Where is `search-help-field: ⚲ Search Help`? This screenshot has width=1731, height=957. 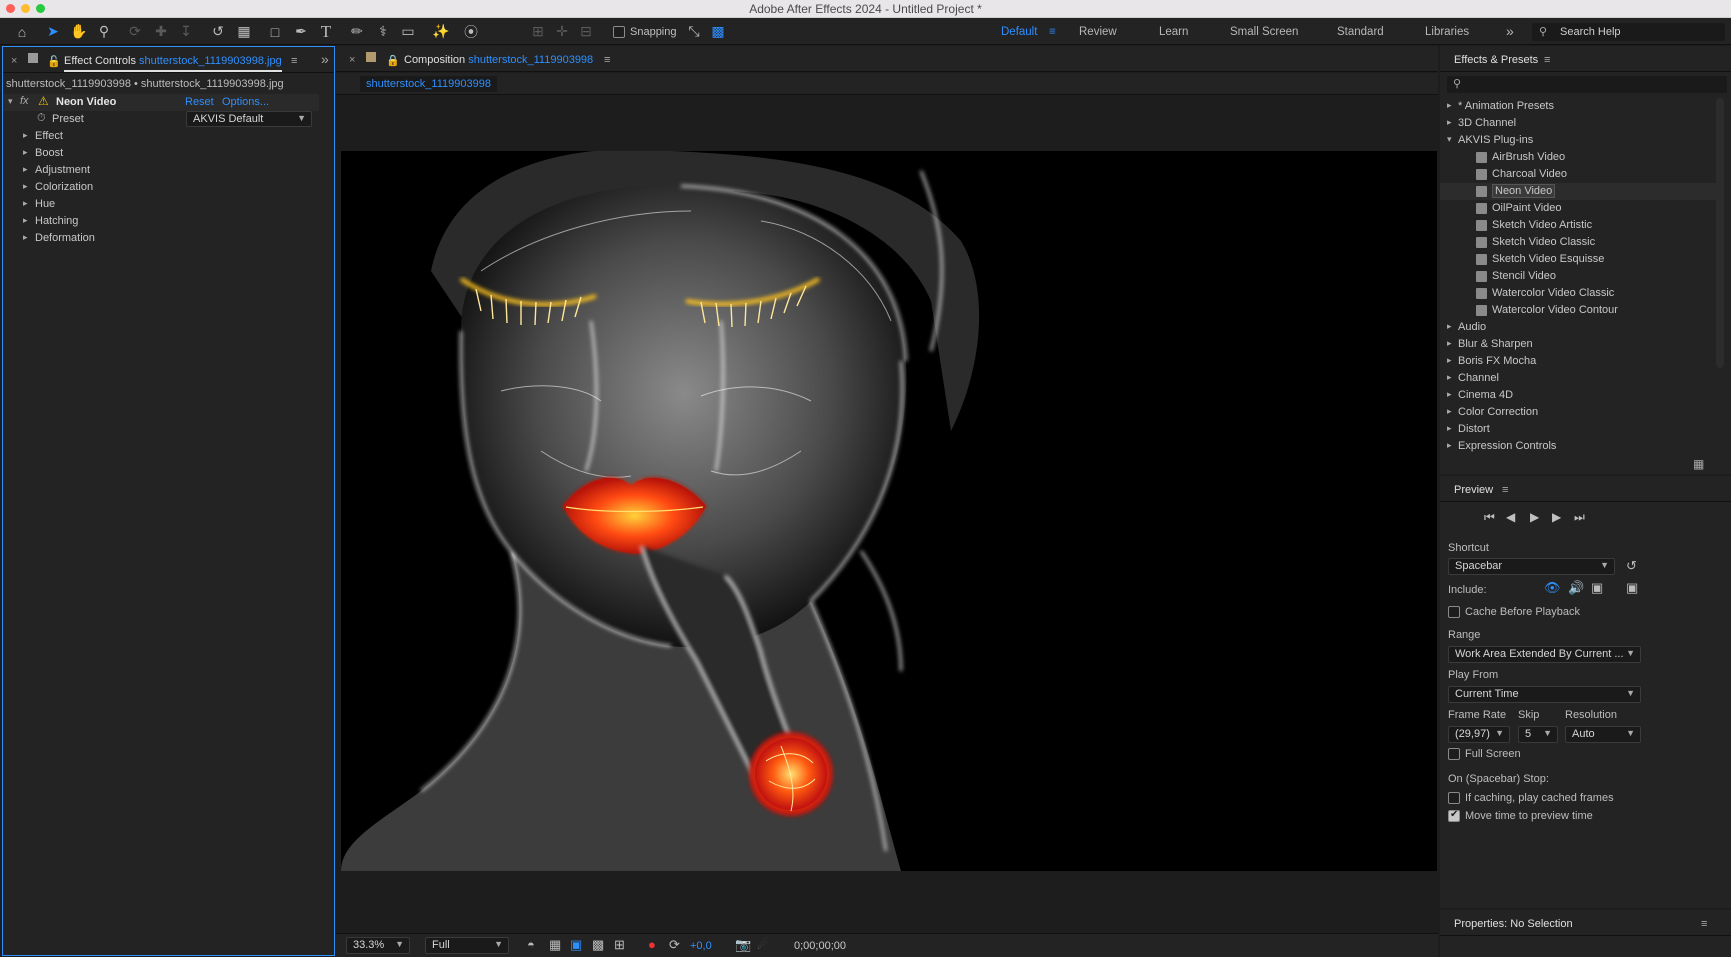
search-help-field: ⚲ Search Help is located at coordinates (1628, 32).